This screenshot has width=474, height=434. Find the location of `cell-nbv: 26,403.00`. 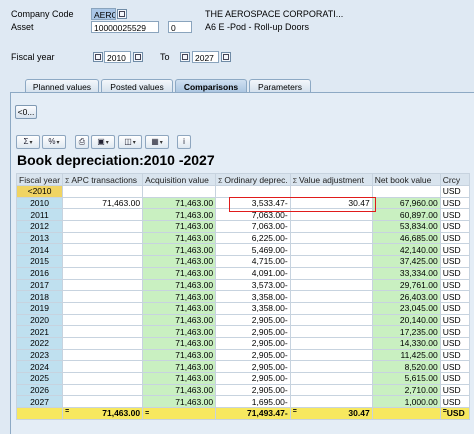

cell-nbv: 26,403.00 is located at coordinates (406, 296).